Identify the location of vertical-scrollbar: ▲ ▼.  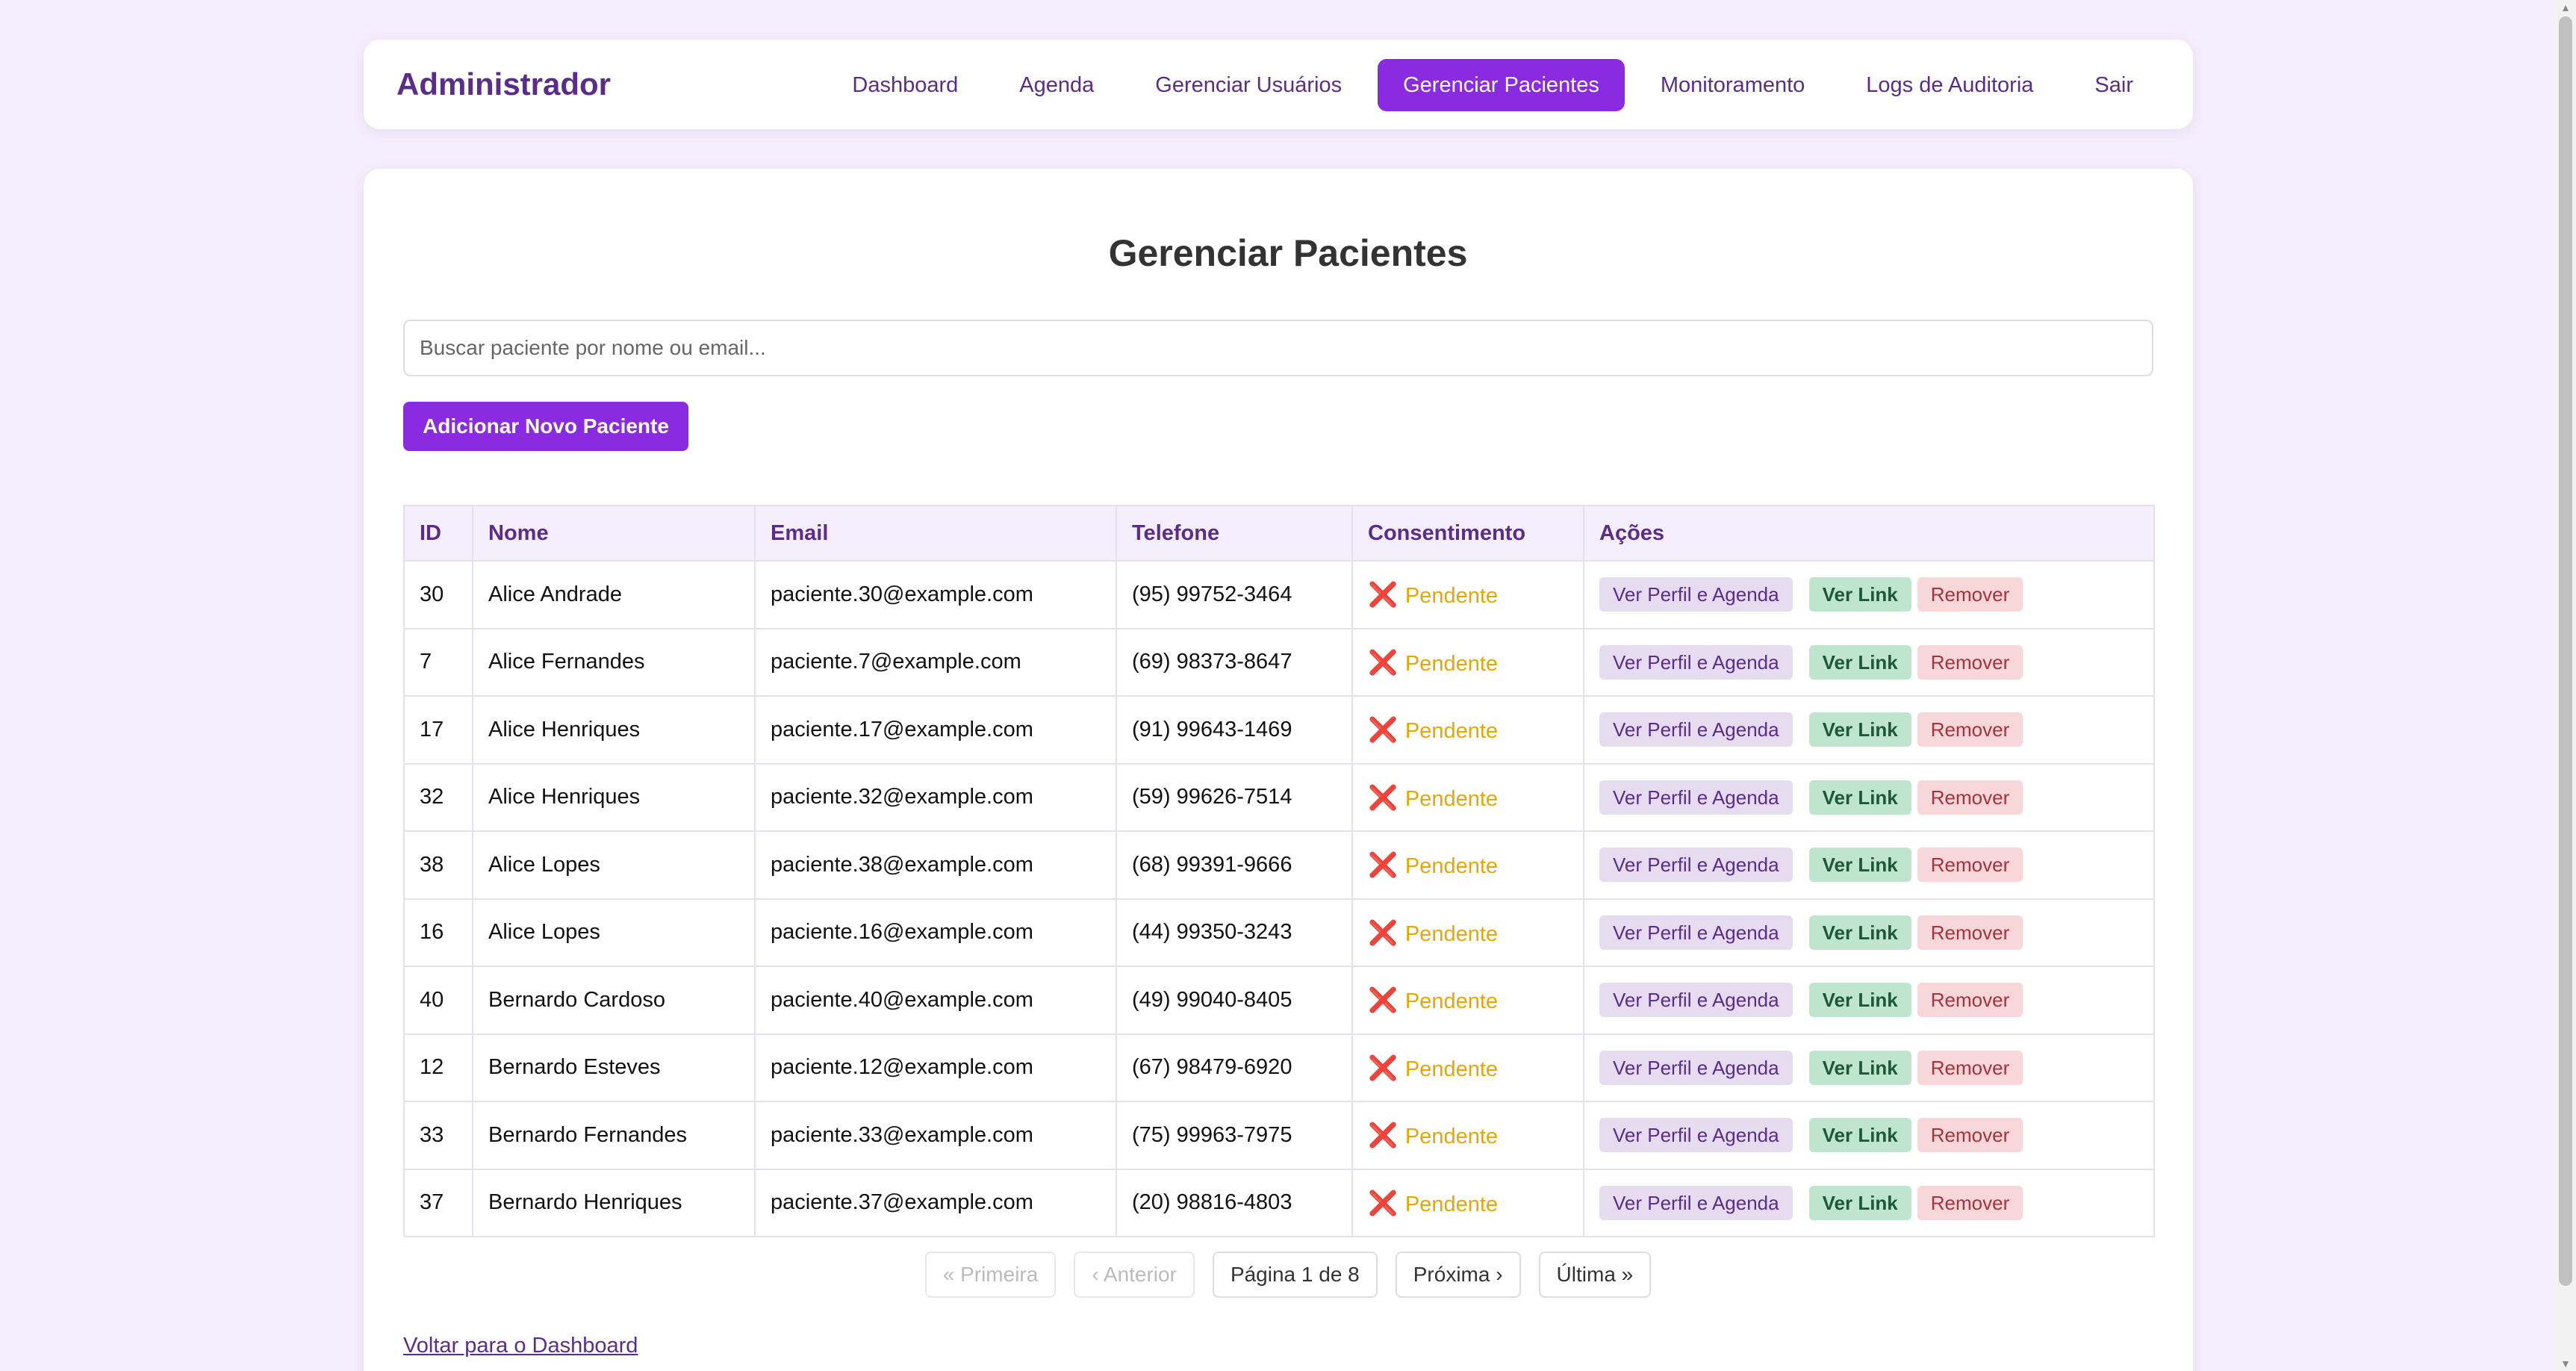
(2565, 685).